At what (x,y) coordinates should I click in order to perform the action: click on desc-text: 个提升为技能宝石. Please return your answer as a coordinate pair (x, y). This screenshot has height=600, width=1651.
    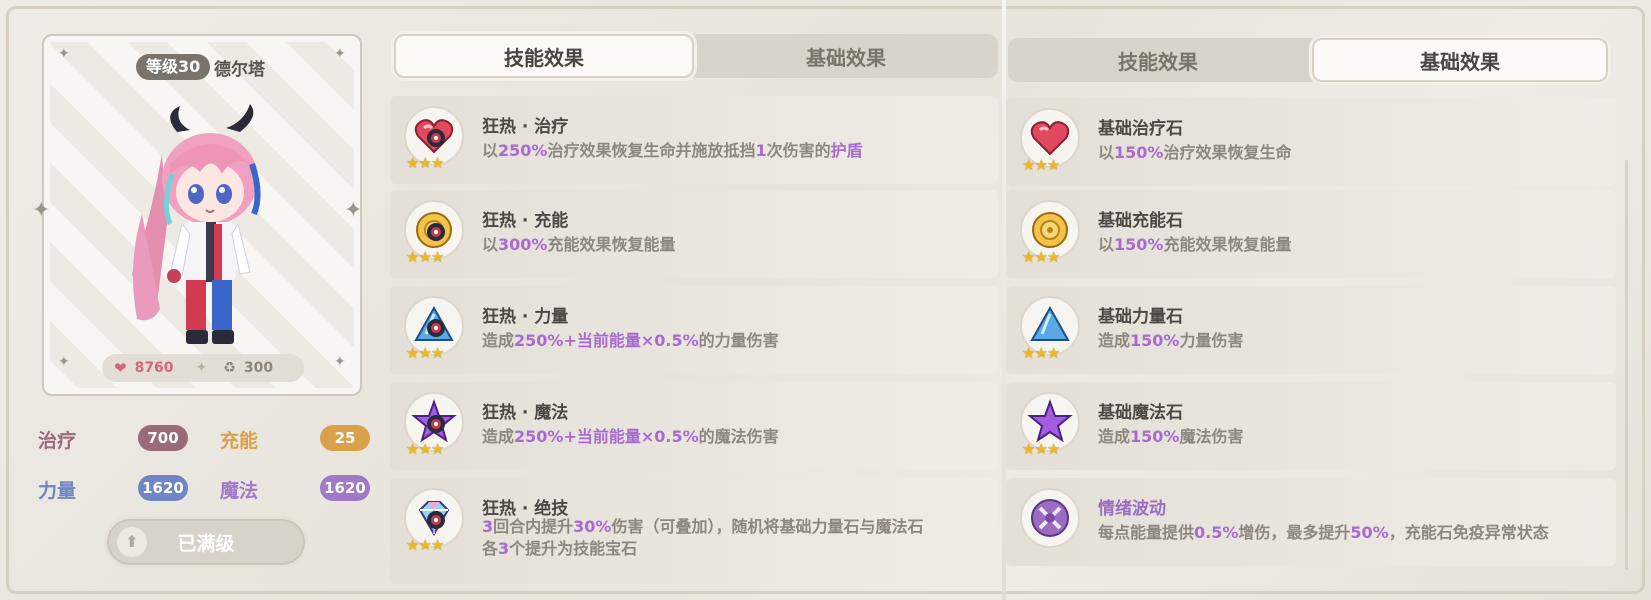
    Looking at the image, I should click on (573, 548).